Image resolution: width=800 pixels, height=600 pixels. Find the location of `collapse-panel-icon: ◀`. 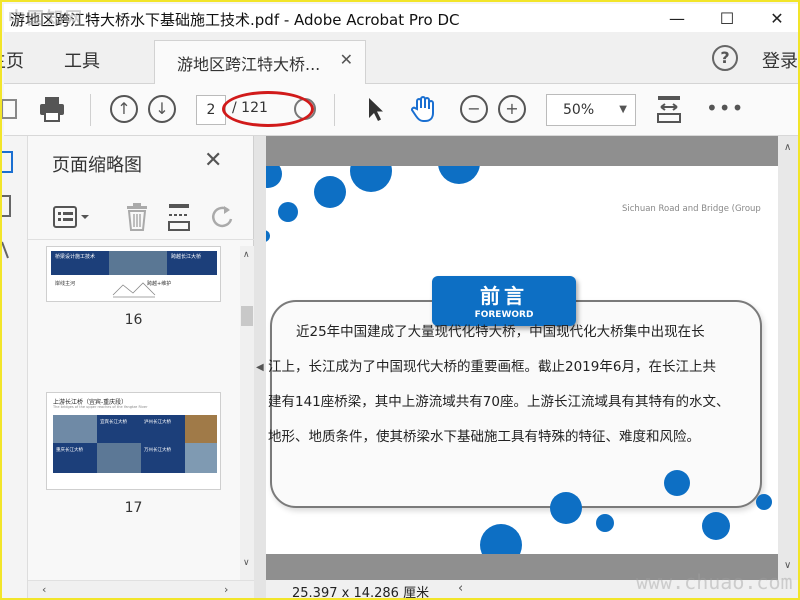

collapse-panel-icon: ◀ is located at coordinates (260, 367).